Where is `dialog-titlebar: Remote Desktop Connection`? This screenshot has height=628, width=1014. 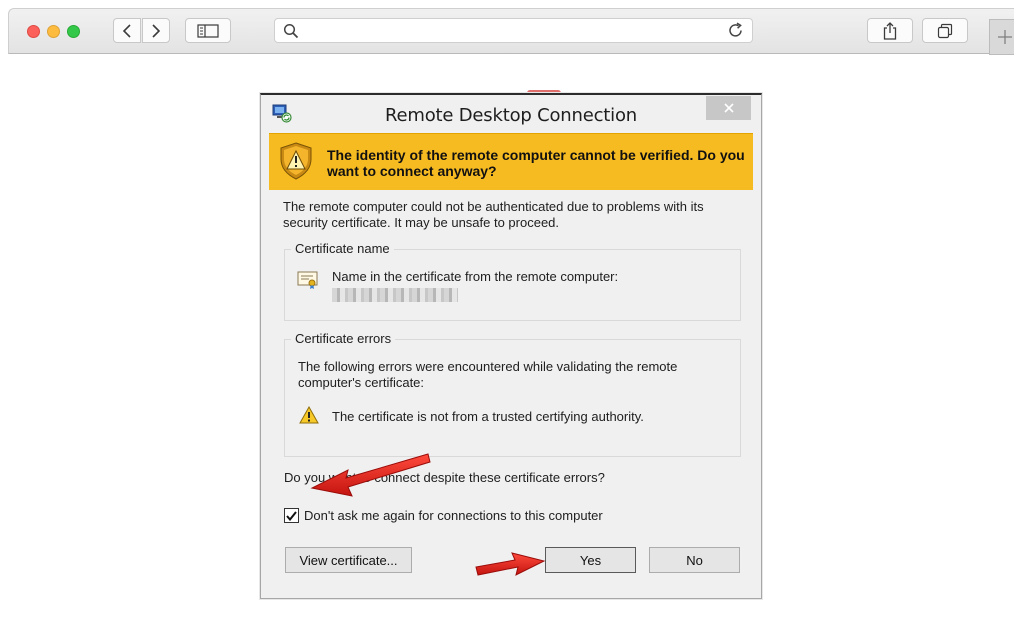 dialog-titlebar: Remote Desktop Connection is located at coordinates (511, 114).